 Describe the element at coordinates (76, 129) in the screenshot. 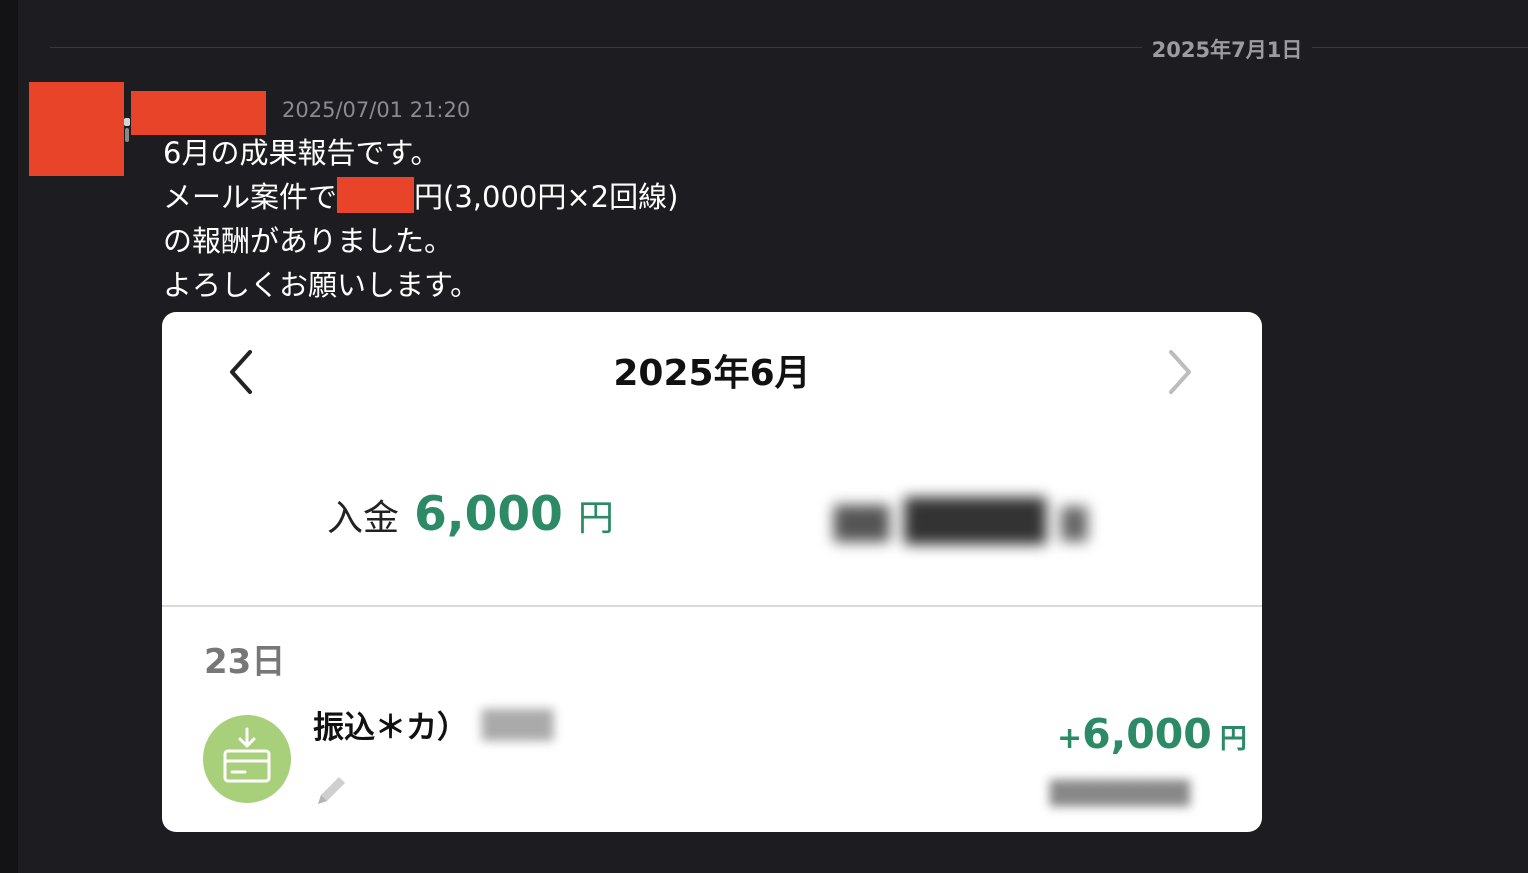

I see `avatar-redacted` at that location.